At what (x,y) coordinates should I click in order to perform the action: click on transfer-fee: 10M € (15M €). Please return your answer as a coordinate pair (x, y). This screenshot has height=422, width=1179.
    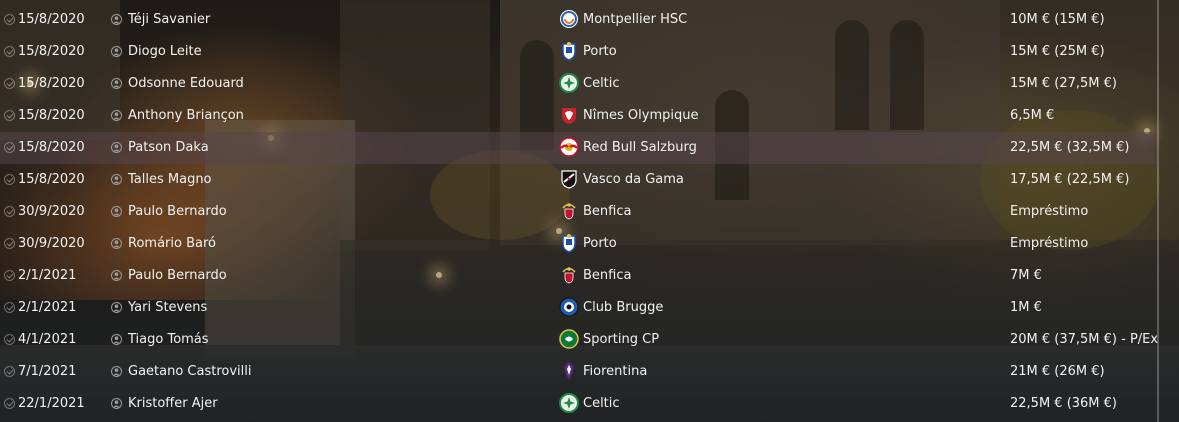
    Looking at the image, I should click on (1057, 19).